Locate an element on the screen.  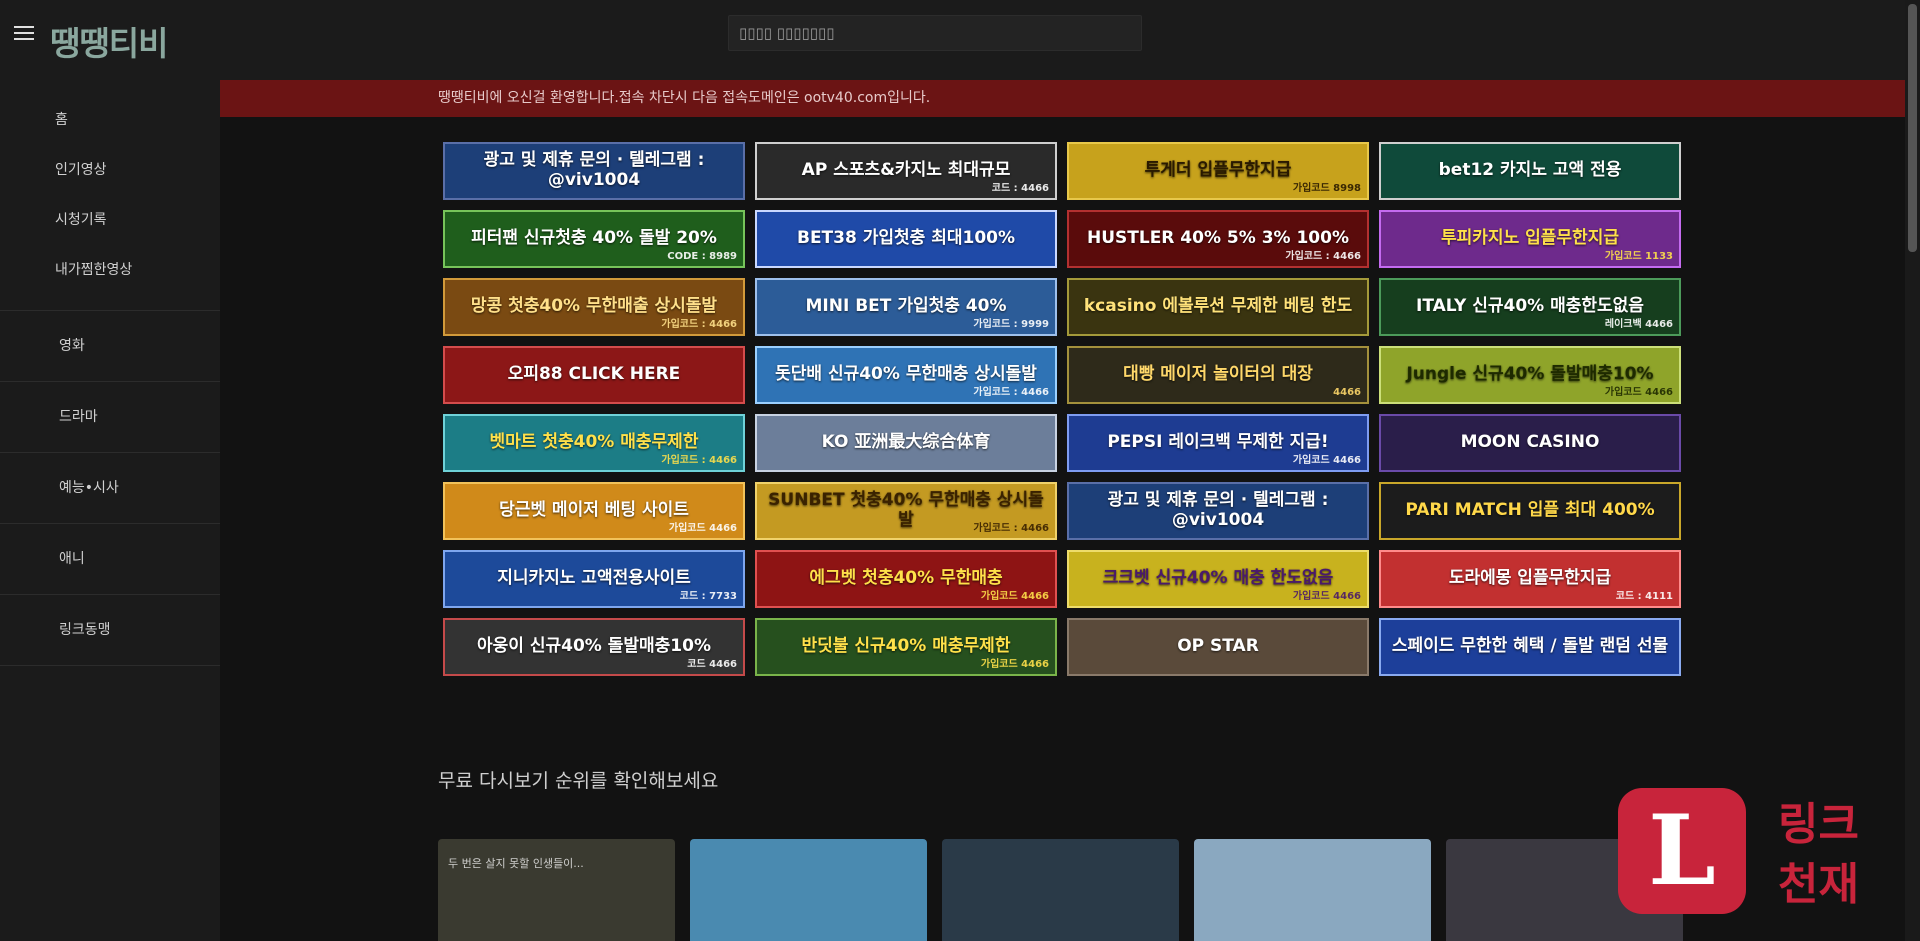
top-header: 땡땡티비 is located at coordinates (952, 40).